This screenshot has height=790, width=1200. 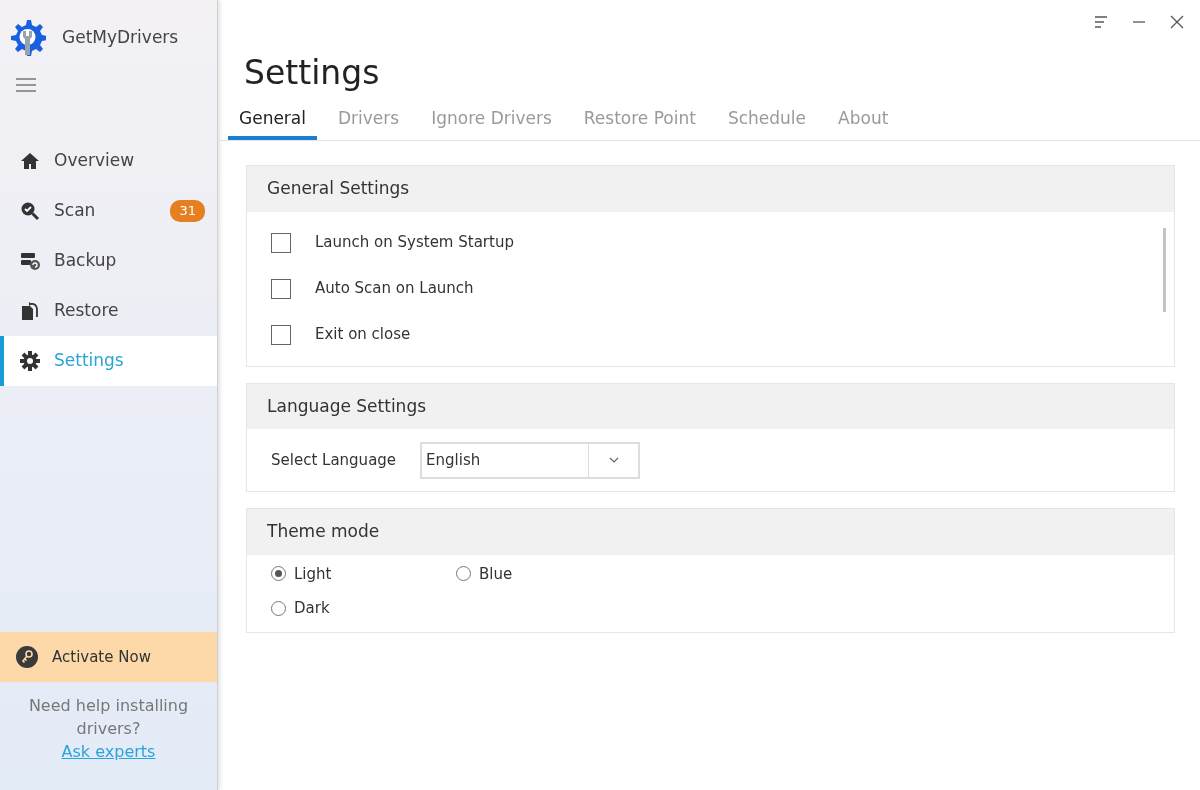 What do you see at coordinates (1164, 269) in the screenshot?
I see `scrollbar-thumb` at bounding box center [1164, 269].